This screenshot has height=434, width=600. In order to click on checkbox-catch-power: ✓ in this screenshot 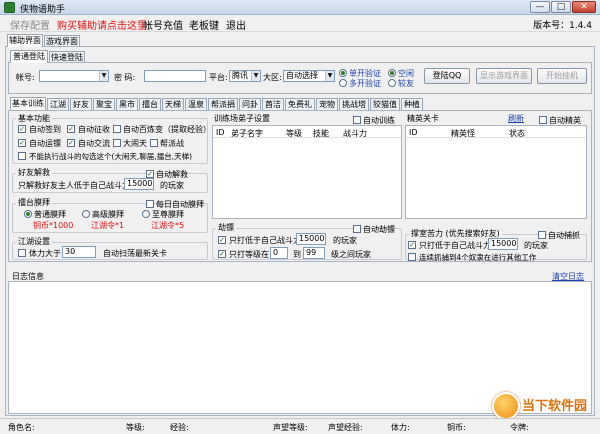, I will do `click(412, 245)`.